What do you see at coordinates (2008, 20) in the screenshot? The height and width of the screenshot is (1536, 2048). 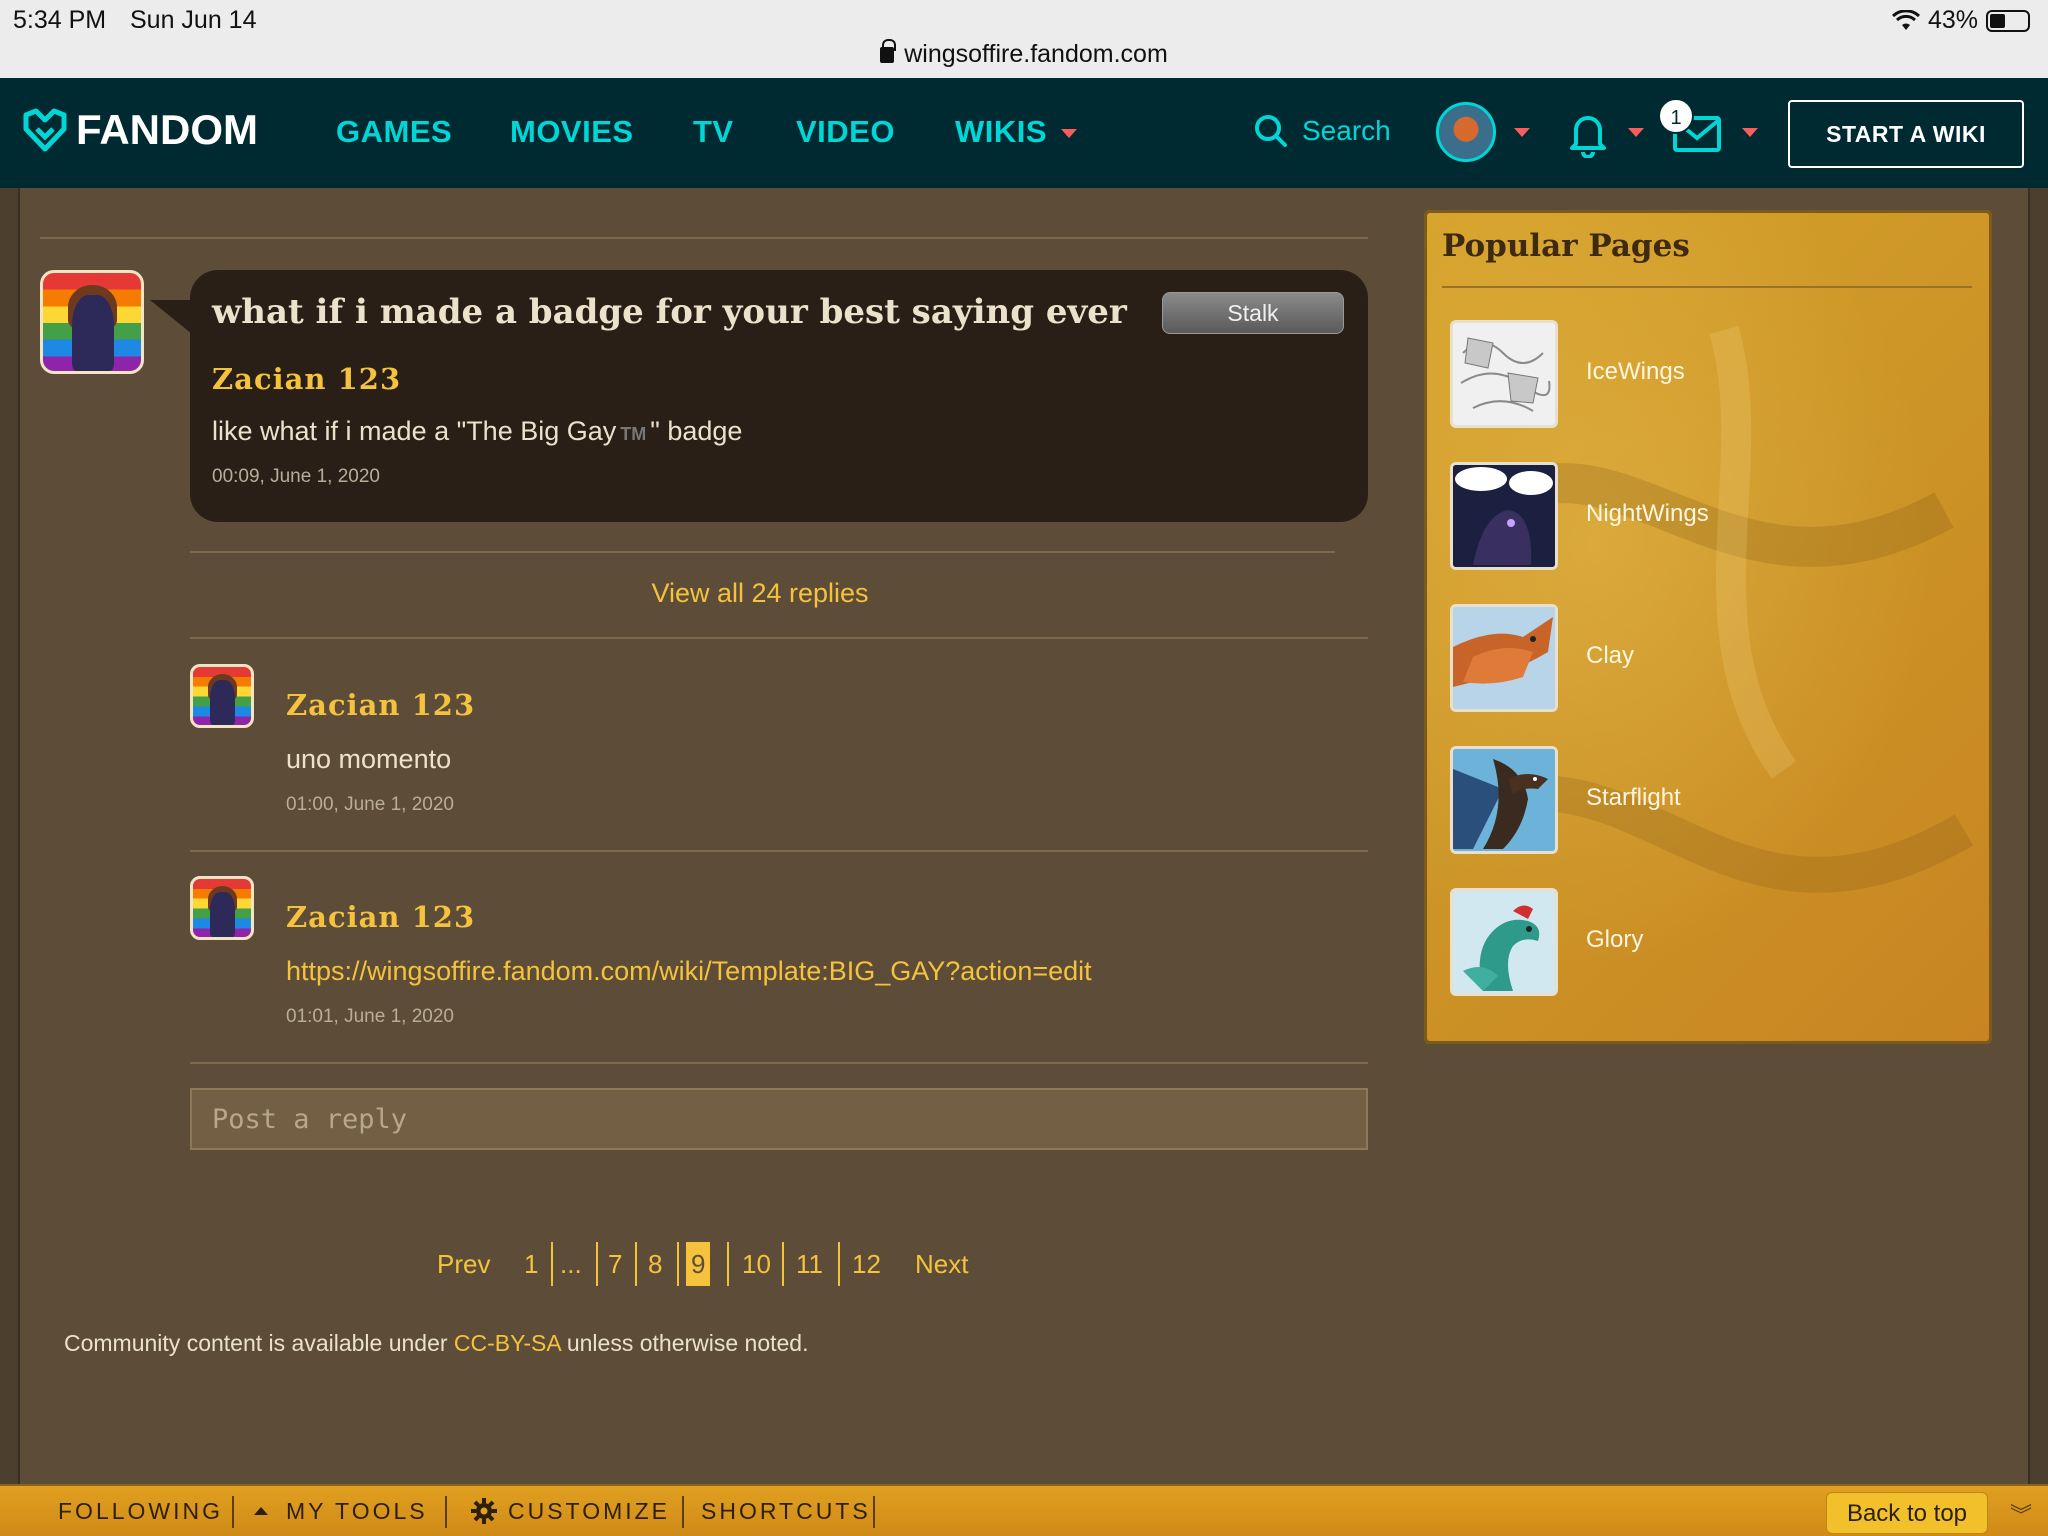 I see `battery-icon` at bounding box center [2008, 20].